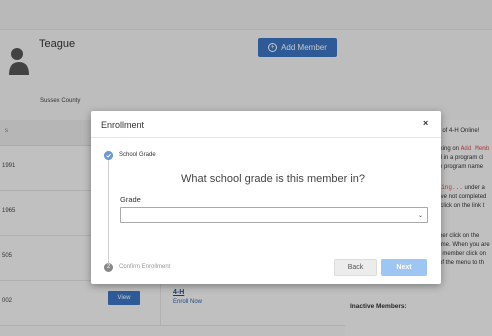  Describe the element at coordinates (273, 179) in the screenshot. I see `grade-question: What school grade is this member in?` at that location.